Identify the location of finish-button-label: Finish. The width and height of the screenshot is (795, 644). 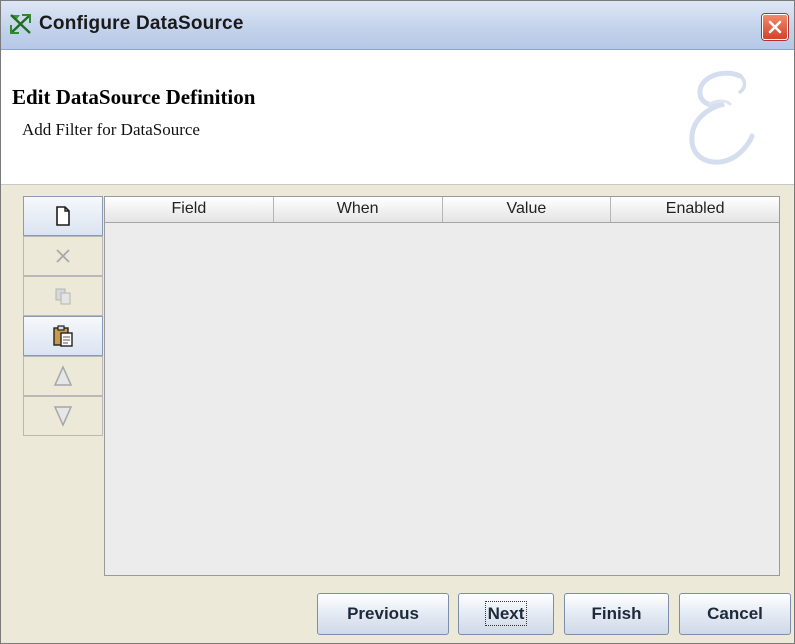
(616, 613).